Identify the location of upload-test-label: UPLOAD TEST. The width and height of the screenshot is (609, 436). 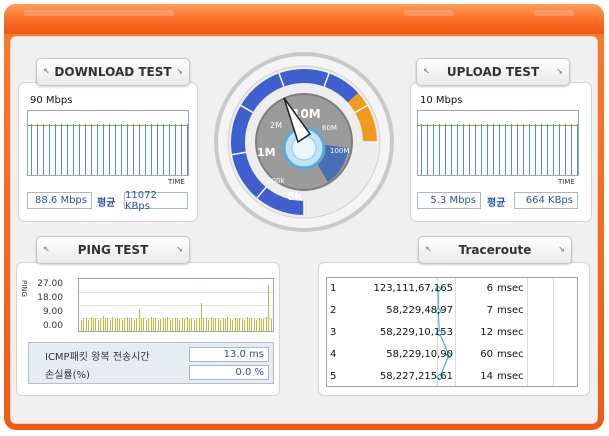
(493, 72).